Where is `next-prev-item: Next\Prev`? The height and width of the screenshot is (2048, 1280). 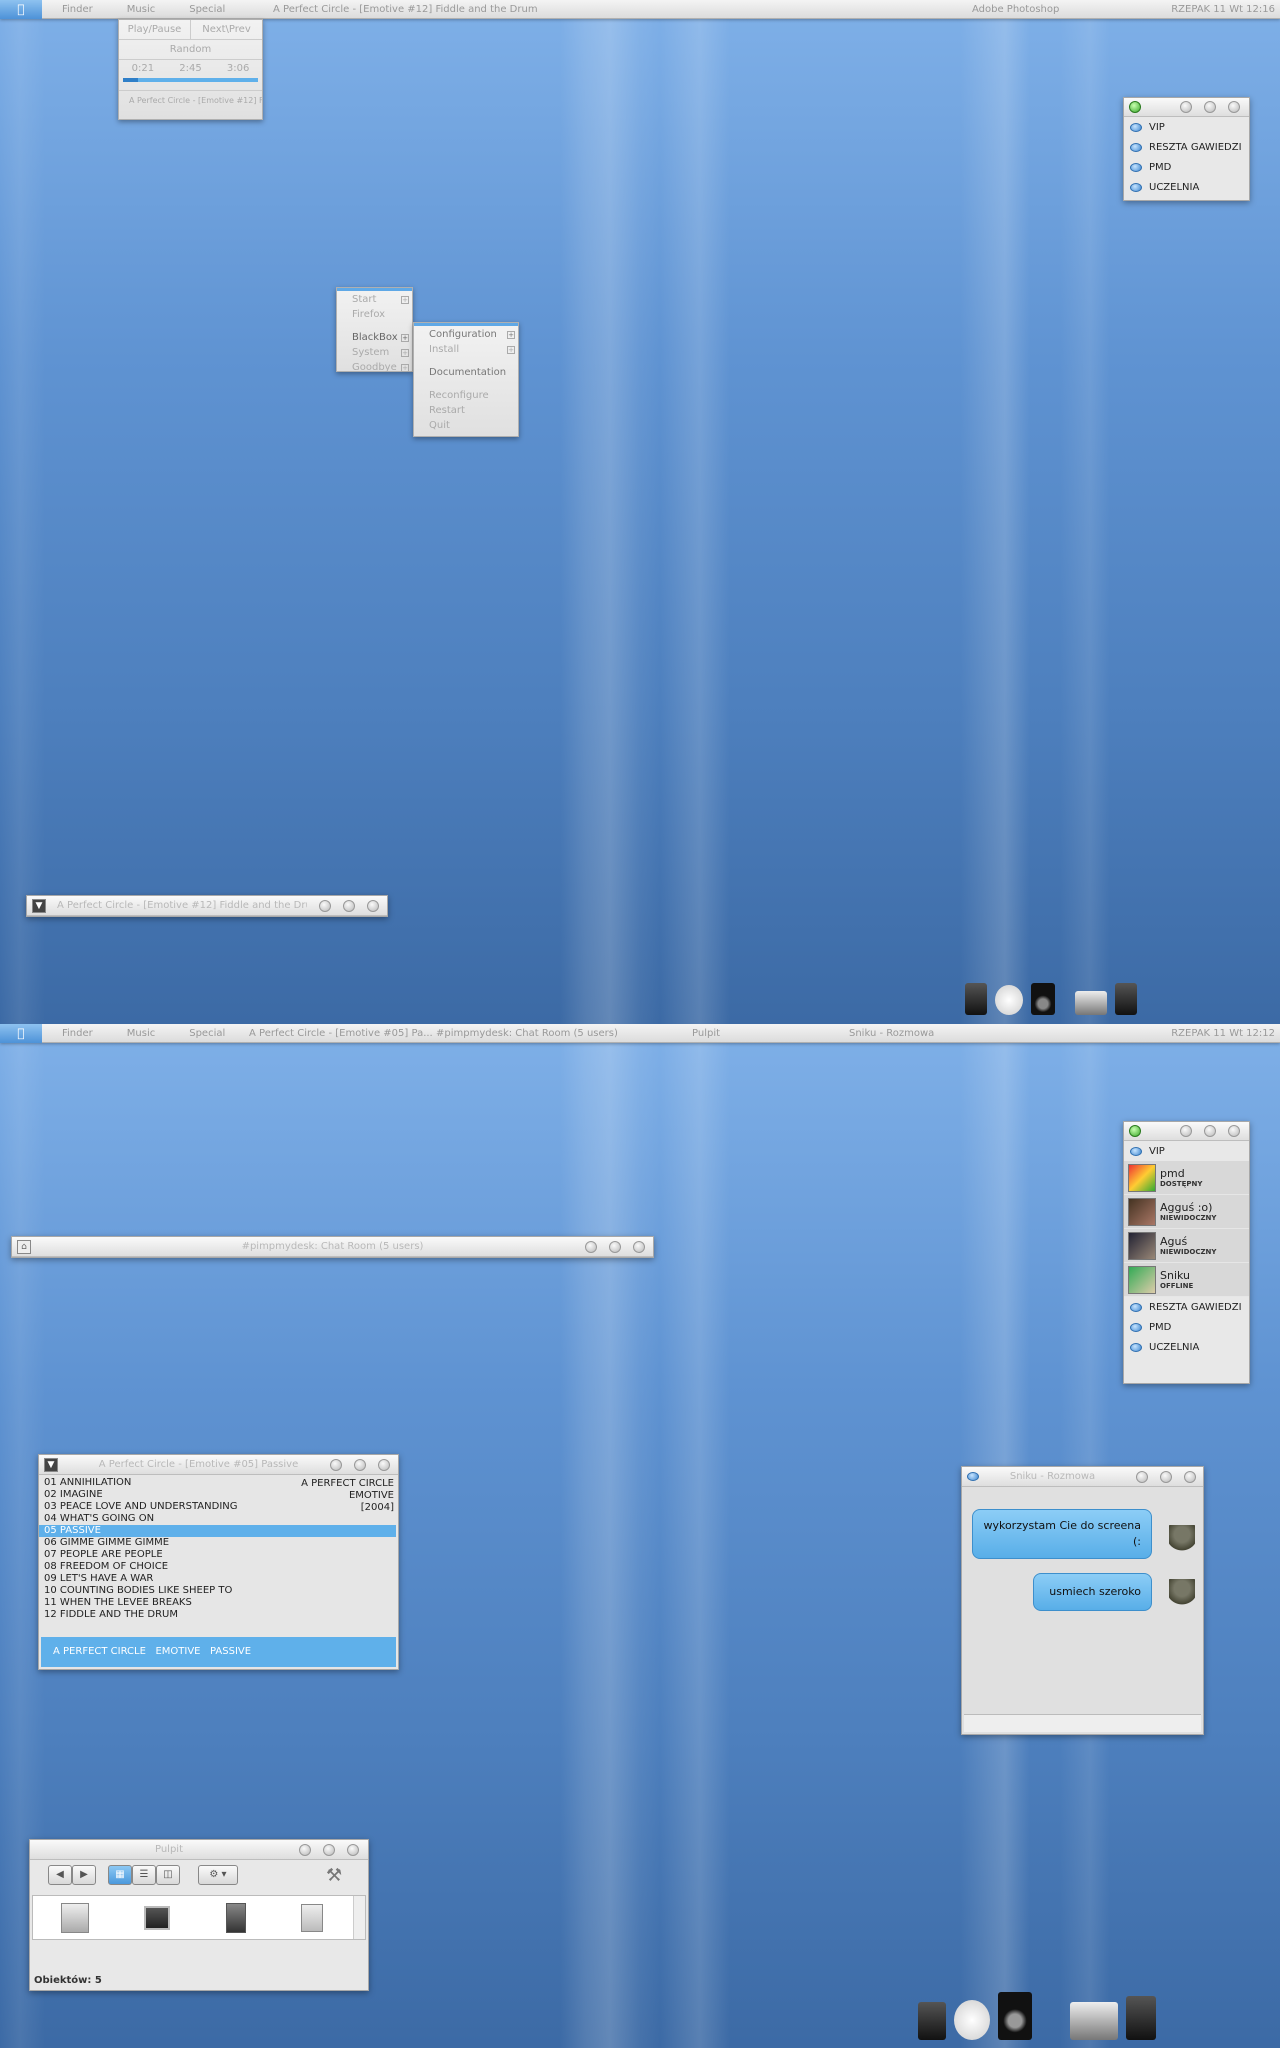
next-prev-item: Next\Prev is located at coordinates (226, 29).